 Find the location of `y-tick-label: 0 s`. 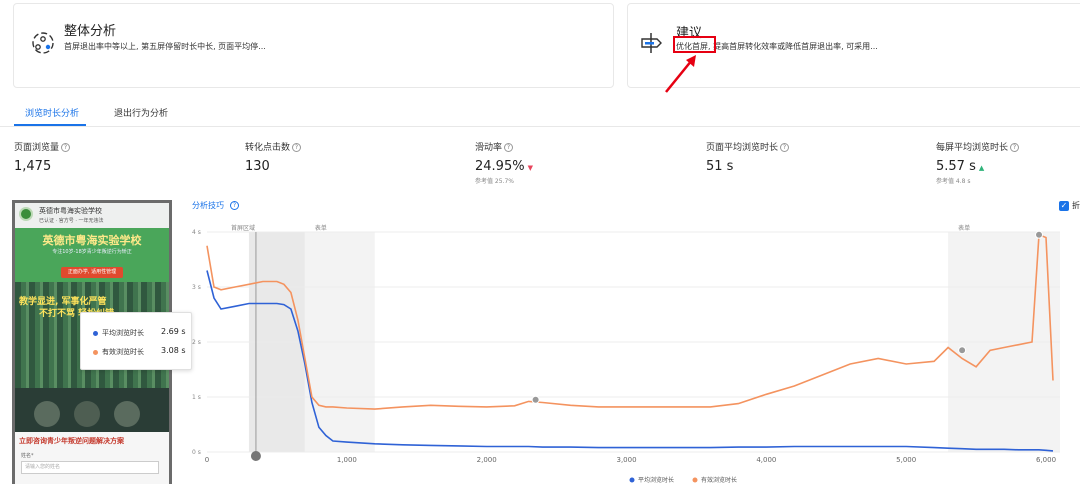

y-tick-label: 0 s is located at coordinates (196, 452).